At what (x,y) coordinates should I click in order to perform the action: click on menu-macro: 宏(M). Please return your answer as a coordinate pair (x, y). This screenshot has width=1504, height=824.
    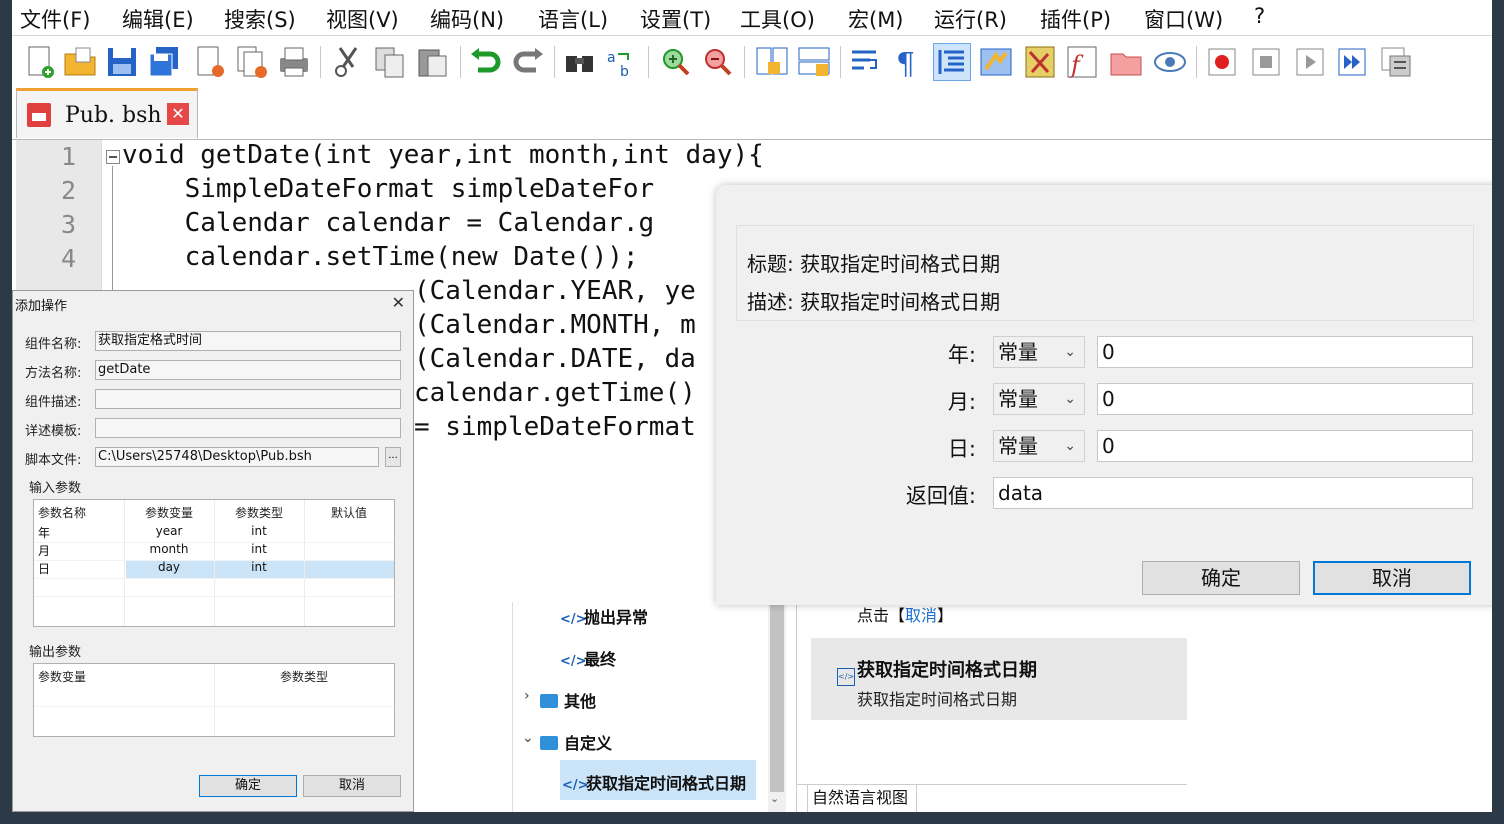
    Looking at the image, I should click on (876, 19).